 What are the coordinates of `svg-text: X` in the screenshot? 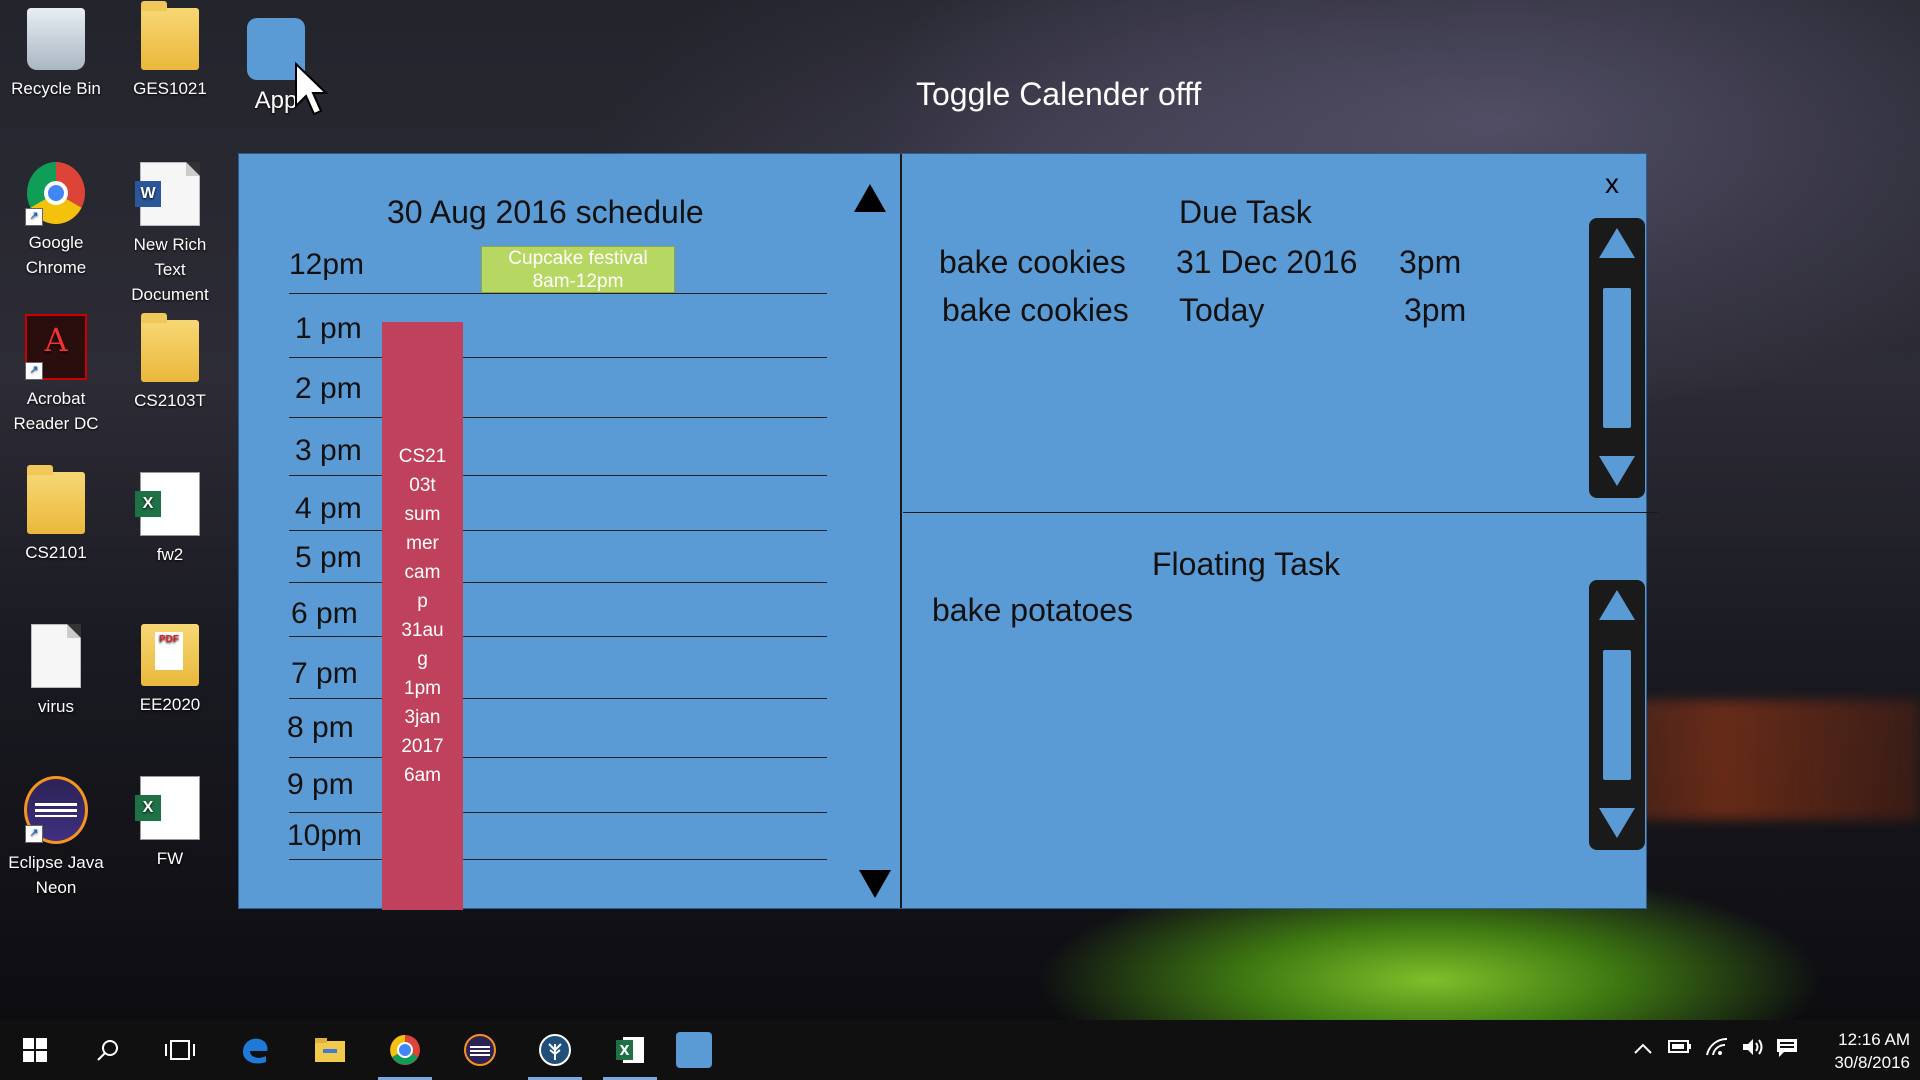 It's located at (624, 1051).